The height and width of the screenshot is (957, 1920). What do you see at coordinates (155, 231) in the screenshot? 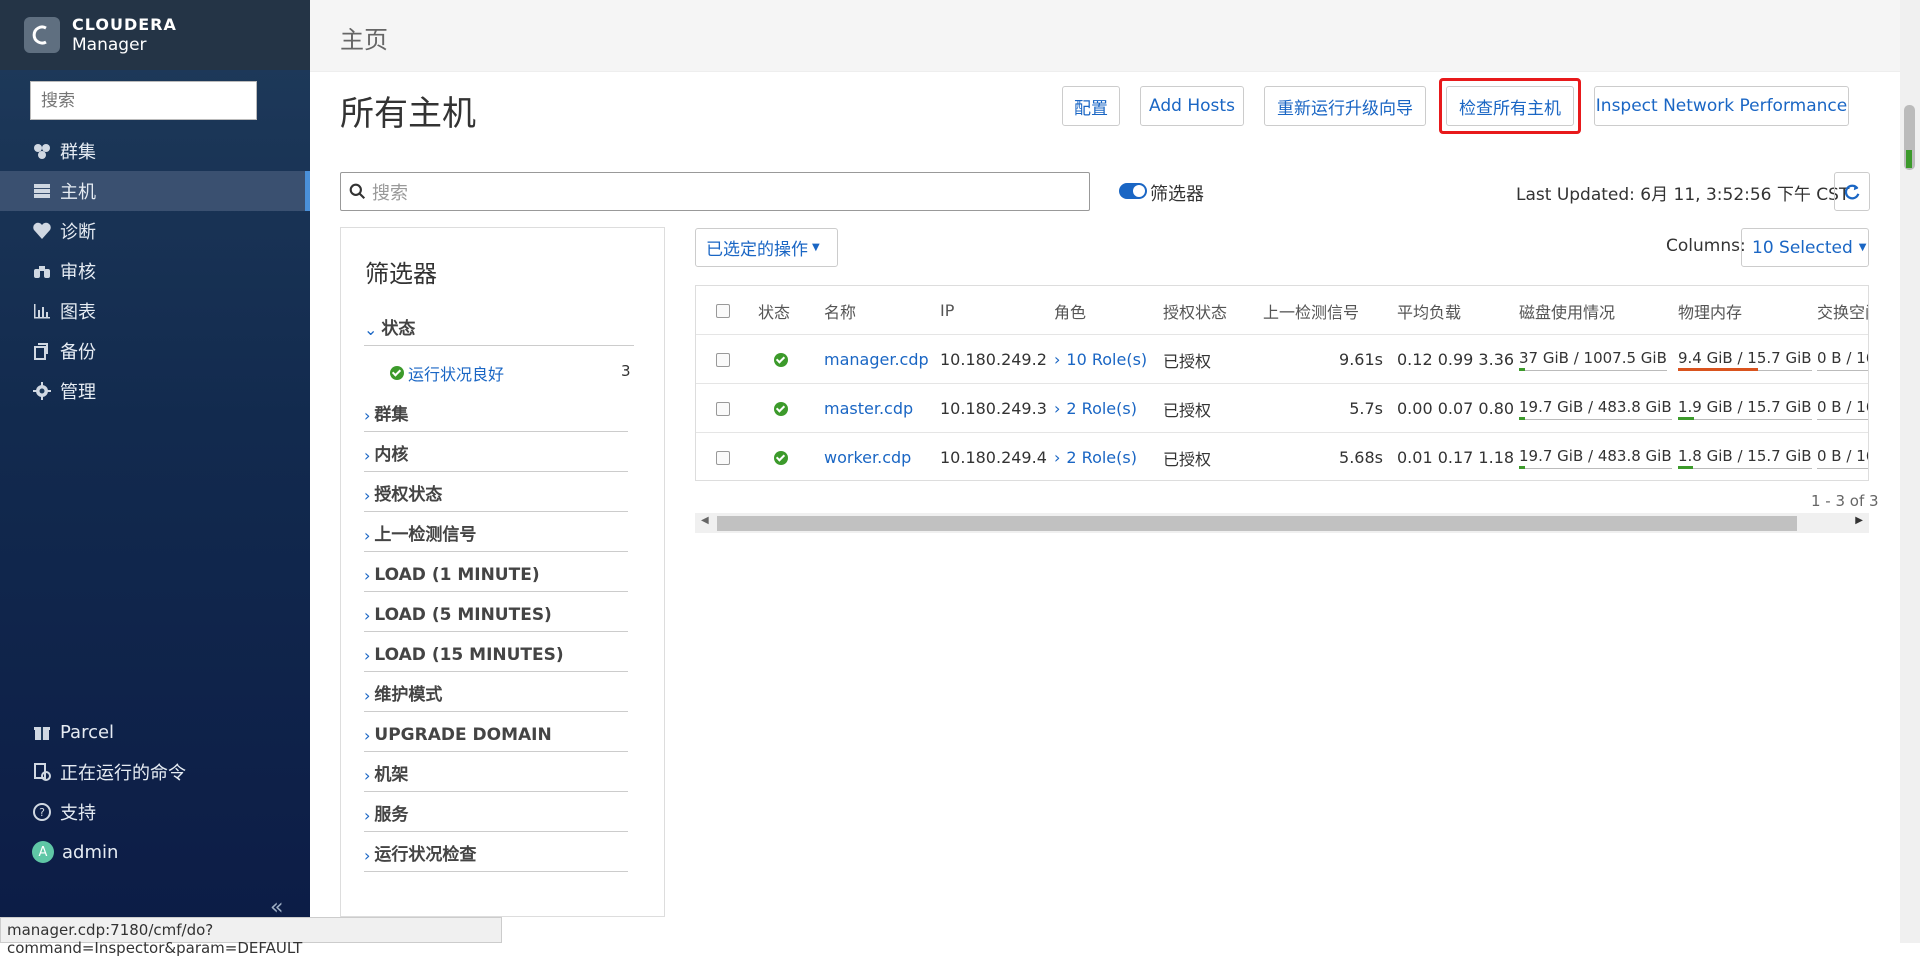
I see `sidebar-item-diagnostics: 诊断` at bounding box center [155, 231].